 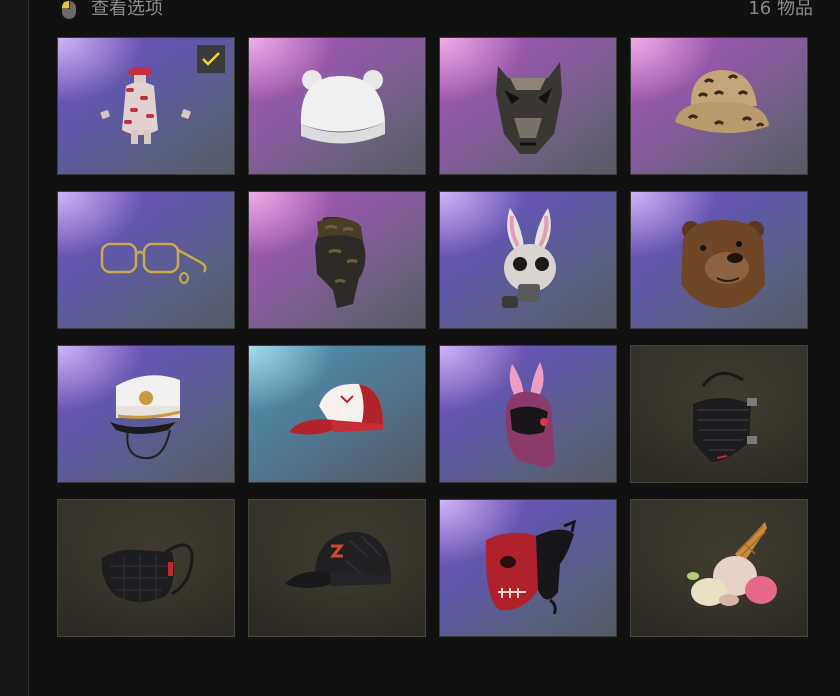 I want to click on leopard-bucket-hat-icon, so click(x=722, y=102).